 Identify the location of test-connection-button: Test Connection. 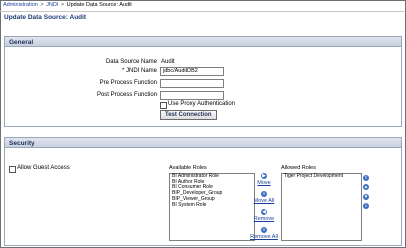
(188, 115).